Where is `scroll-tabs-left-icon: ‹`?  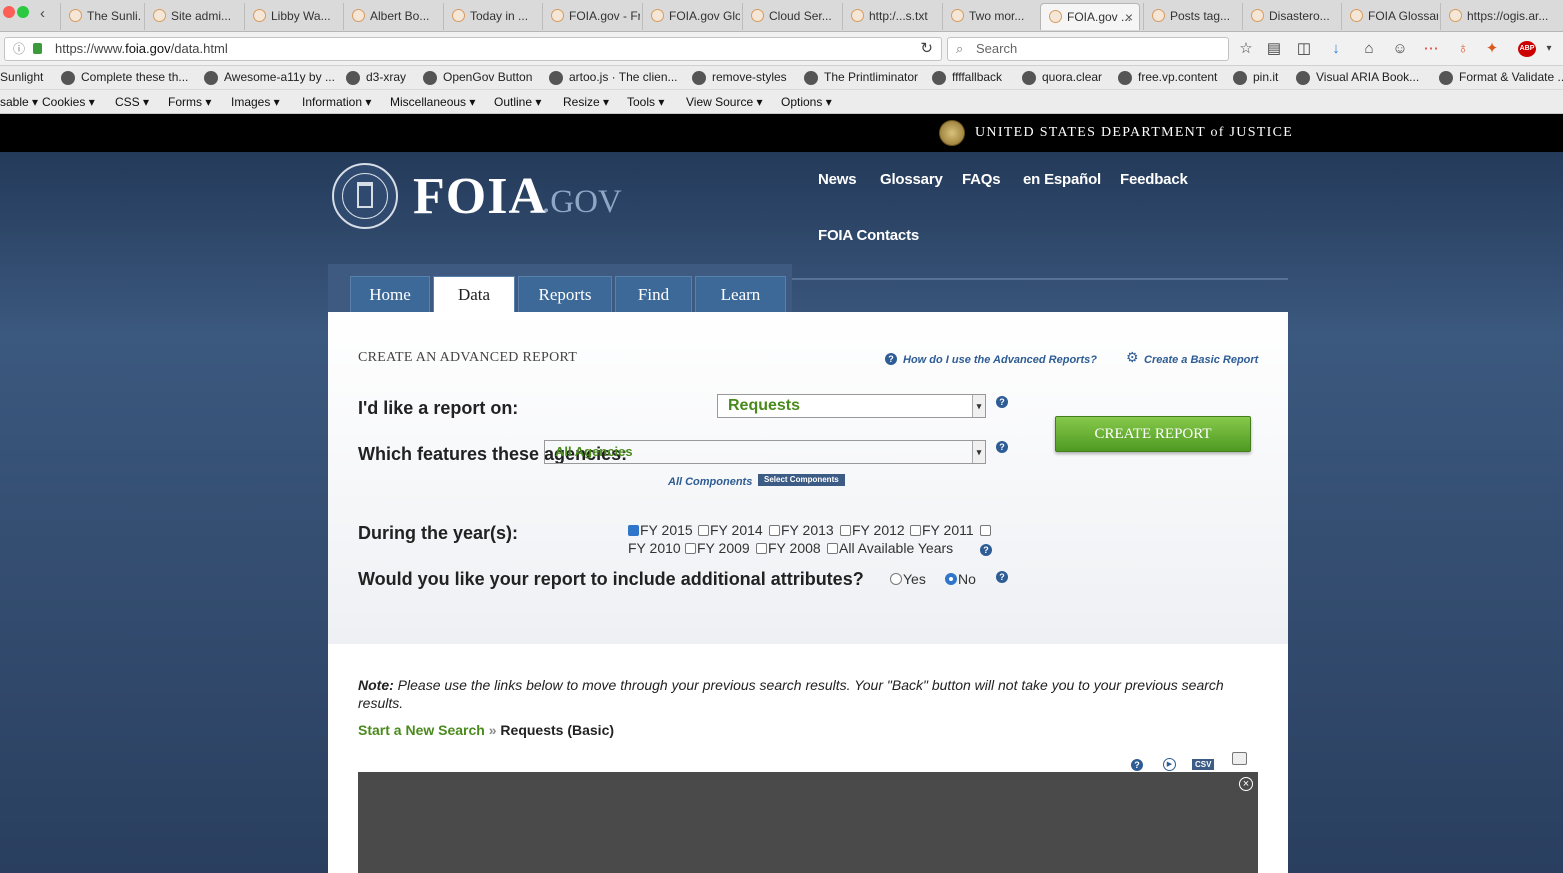 scroll-tabs-left-icon: ‹ is located at coordinates (42, 13).